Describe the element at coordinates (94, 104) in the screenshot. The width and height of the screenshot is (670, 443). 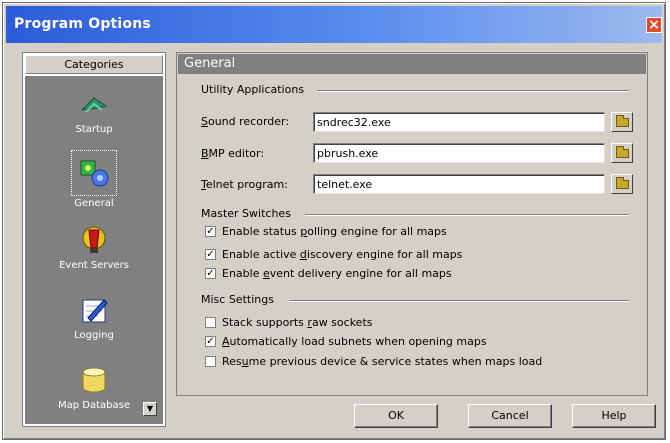
I see `startup-icon` at that location.